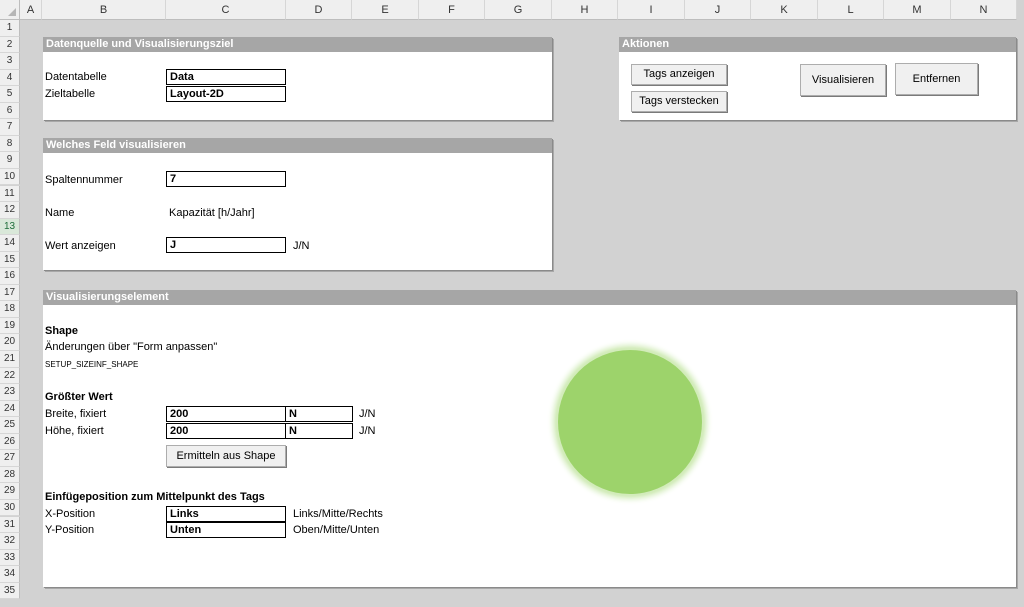 Image resolution: width=1024 pixels, height=607 pixels. Describe the element at coordinates (70, 514) in the screenshot. I see `x-position-label: X-Position` at that location.